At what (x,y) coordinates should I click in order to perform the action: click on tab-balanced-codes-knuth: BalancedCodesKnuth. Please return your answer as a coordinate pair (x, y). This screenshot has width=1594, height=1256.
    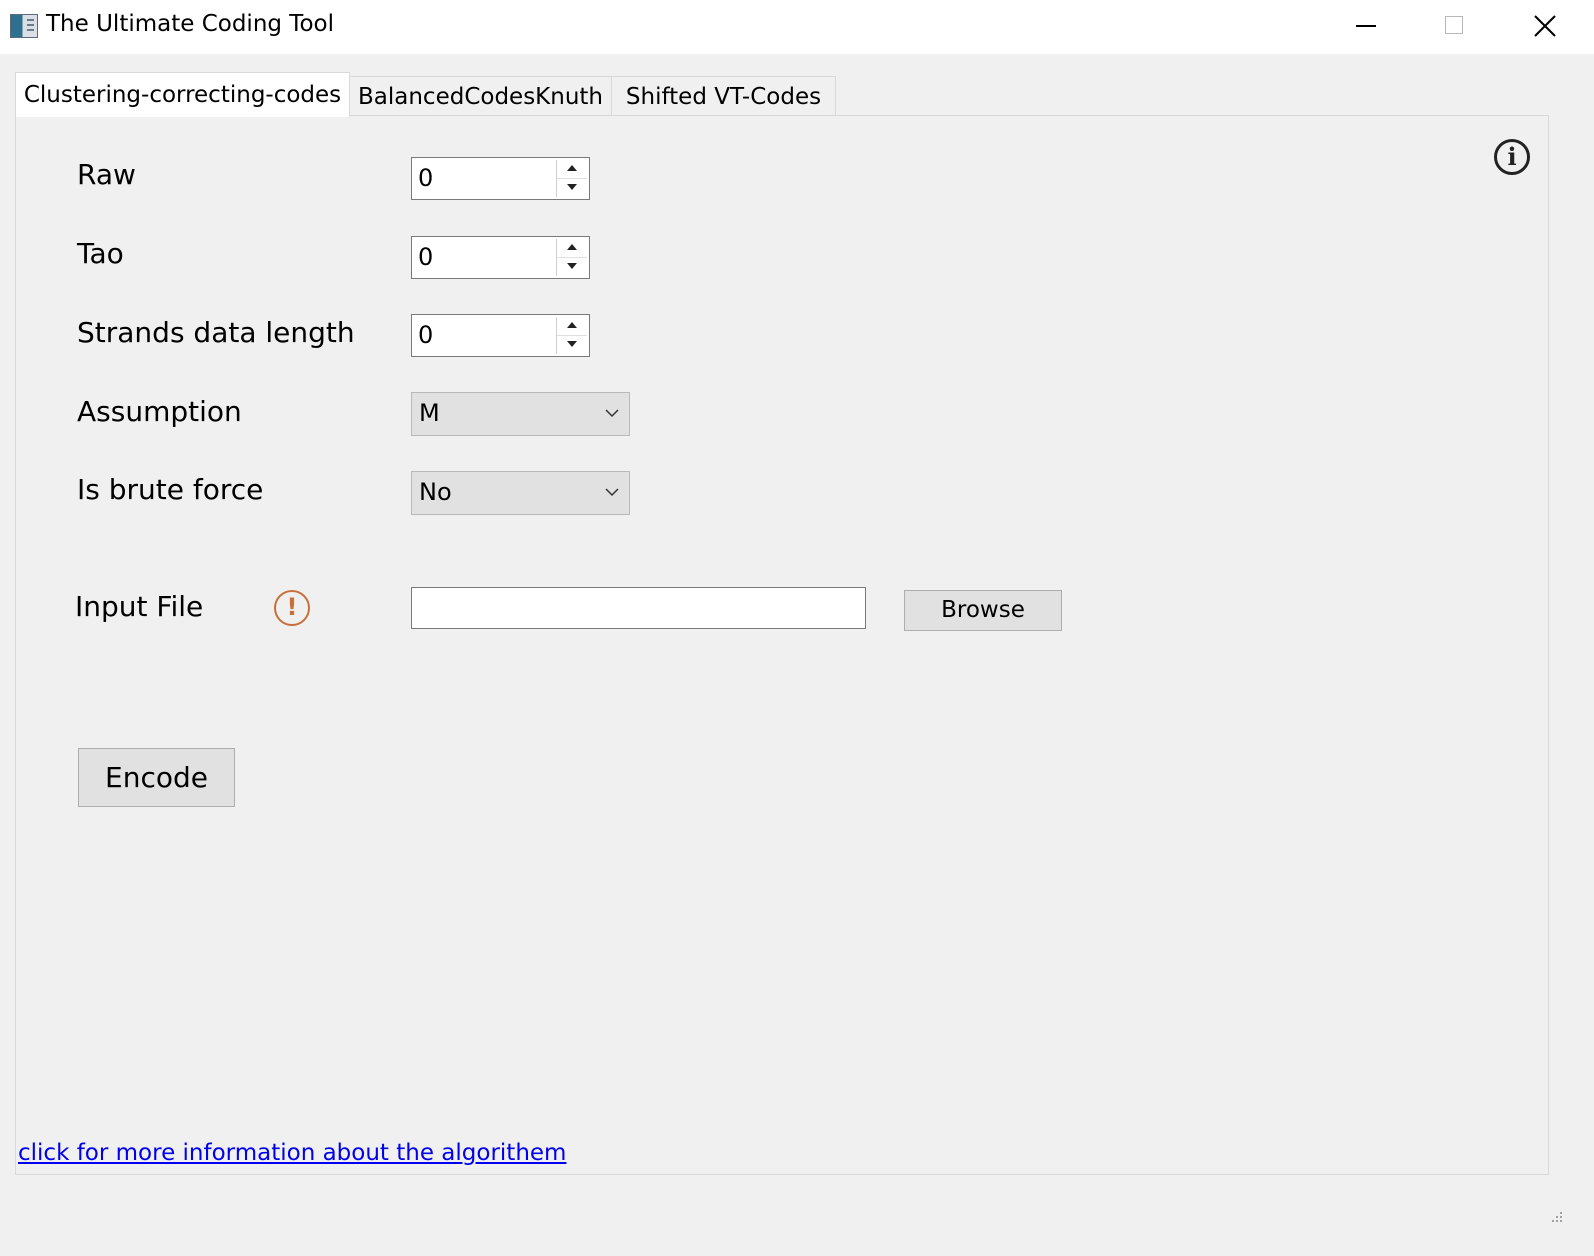
    Looking at the image, I should click on (480, 96).